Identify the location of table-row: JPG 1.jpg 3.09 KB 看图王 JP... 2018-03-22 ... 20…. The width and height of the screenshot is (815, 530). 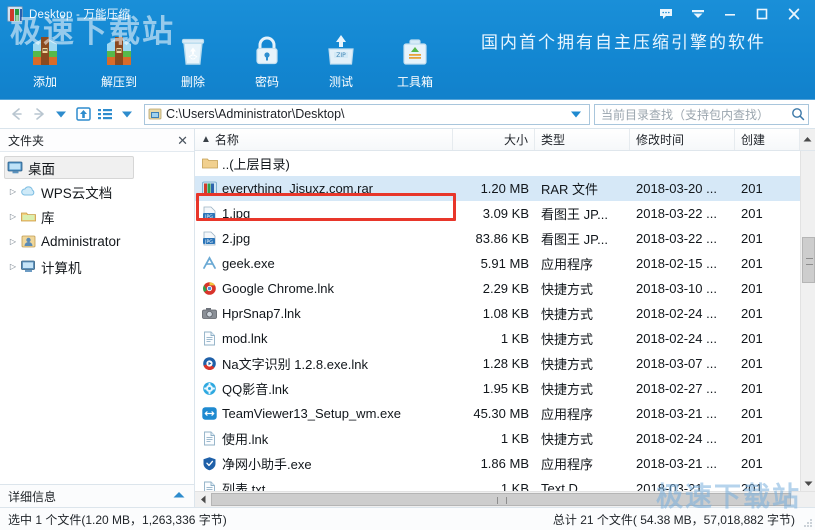
(497, 213).